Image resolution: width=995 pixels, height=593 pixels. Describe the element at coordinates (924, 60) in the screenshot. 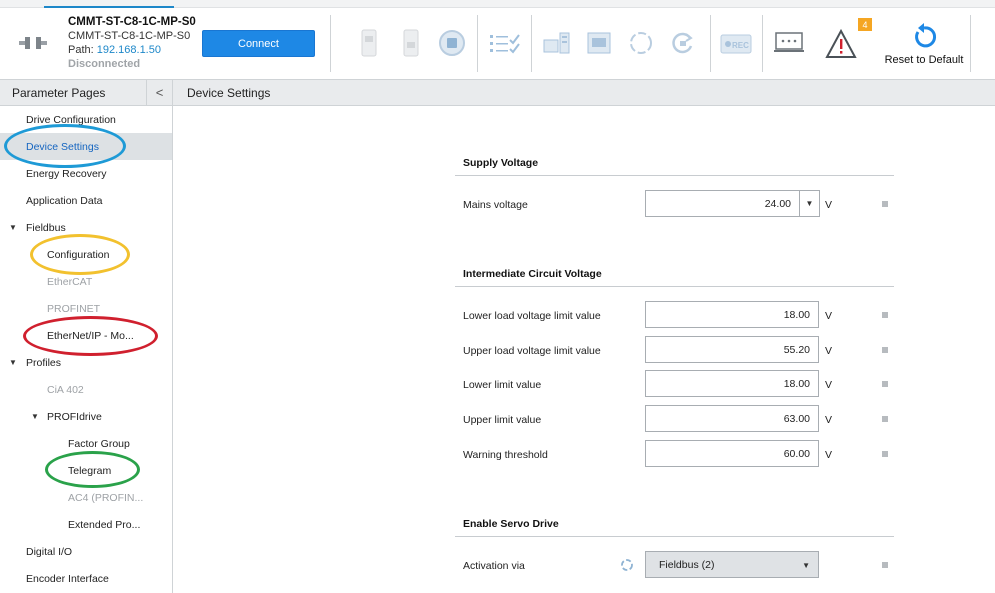

I see `reset-to-default-button: Reset to Default` at that location.